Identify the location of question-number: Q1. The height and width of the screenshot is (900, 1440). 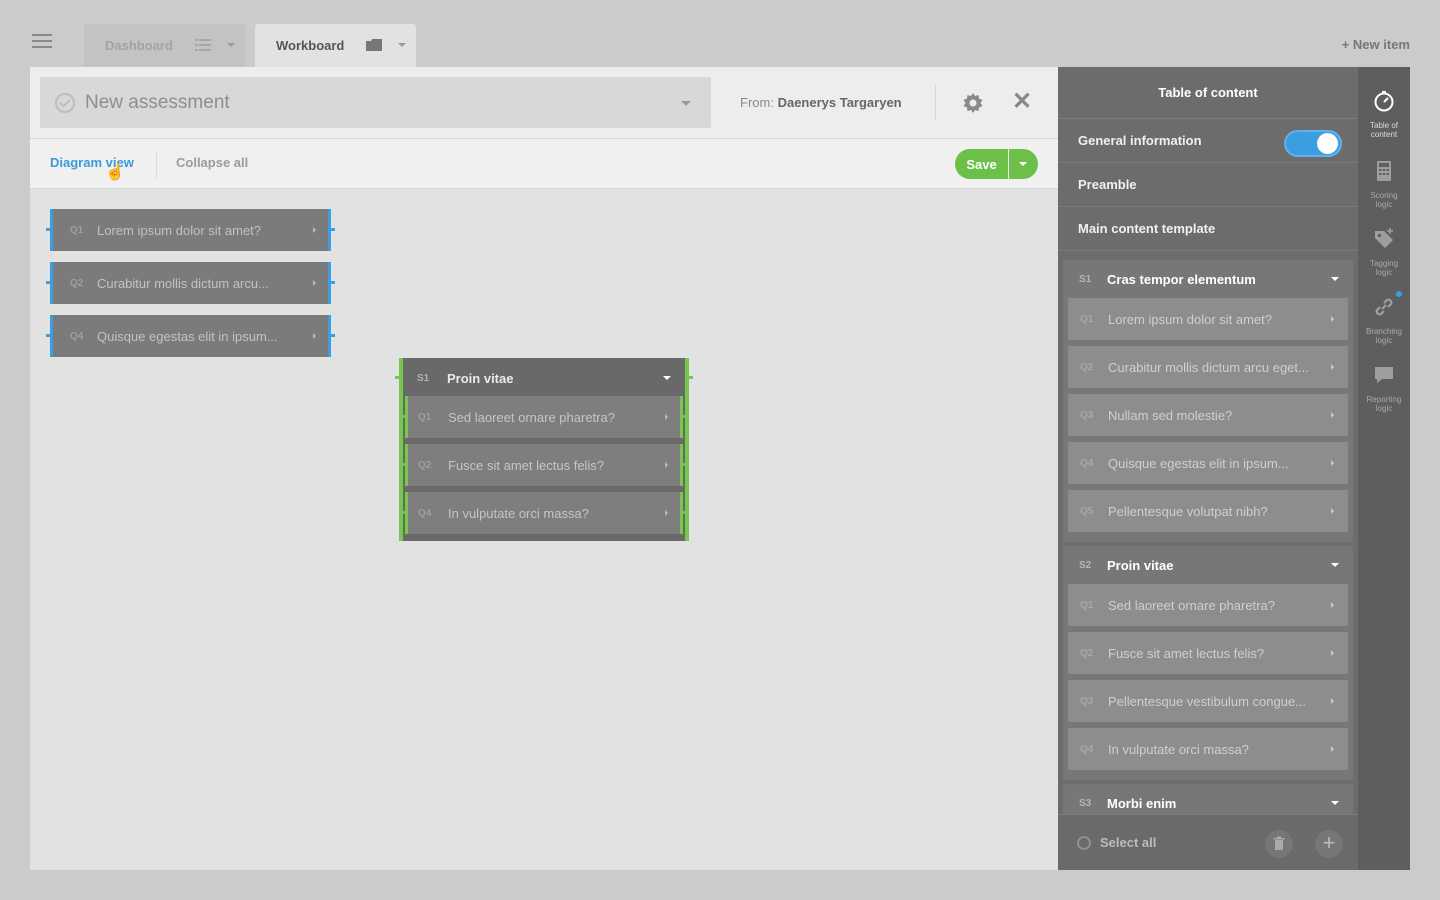
(1087, 319).